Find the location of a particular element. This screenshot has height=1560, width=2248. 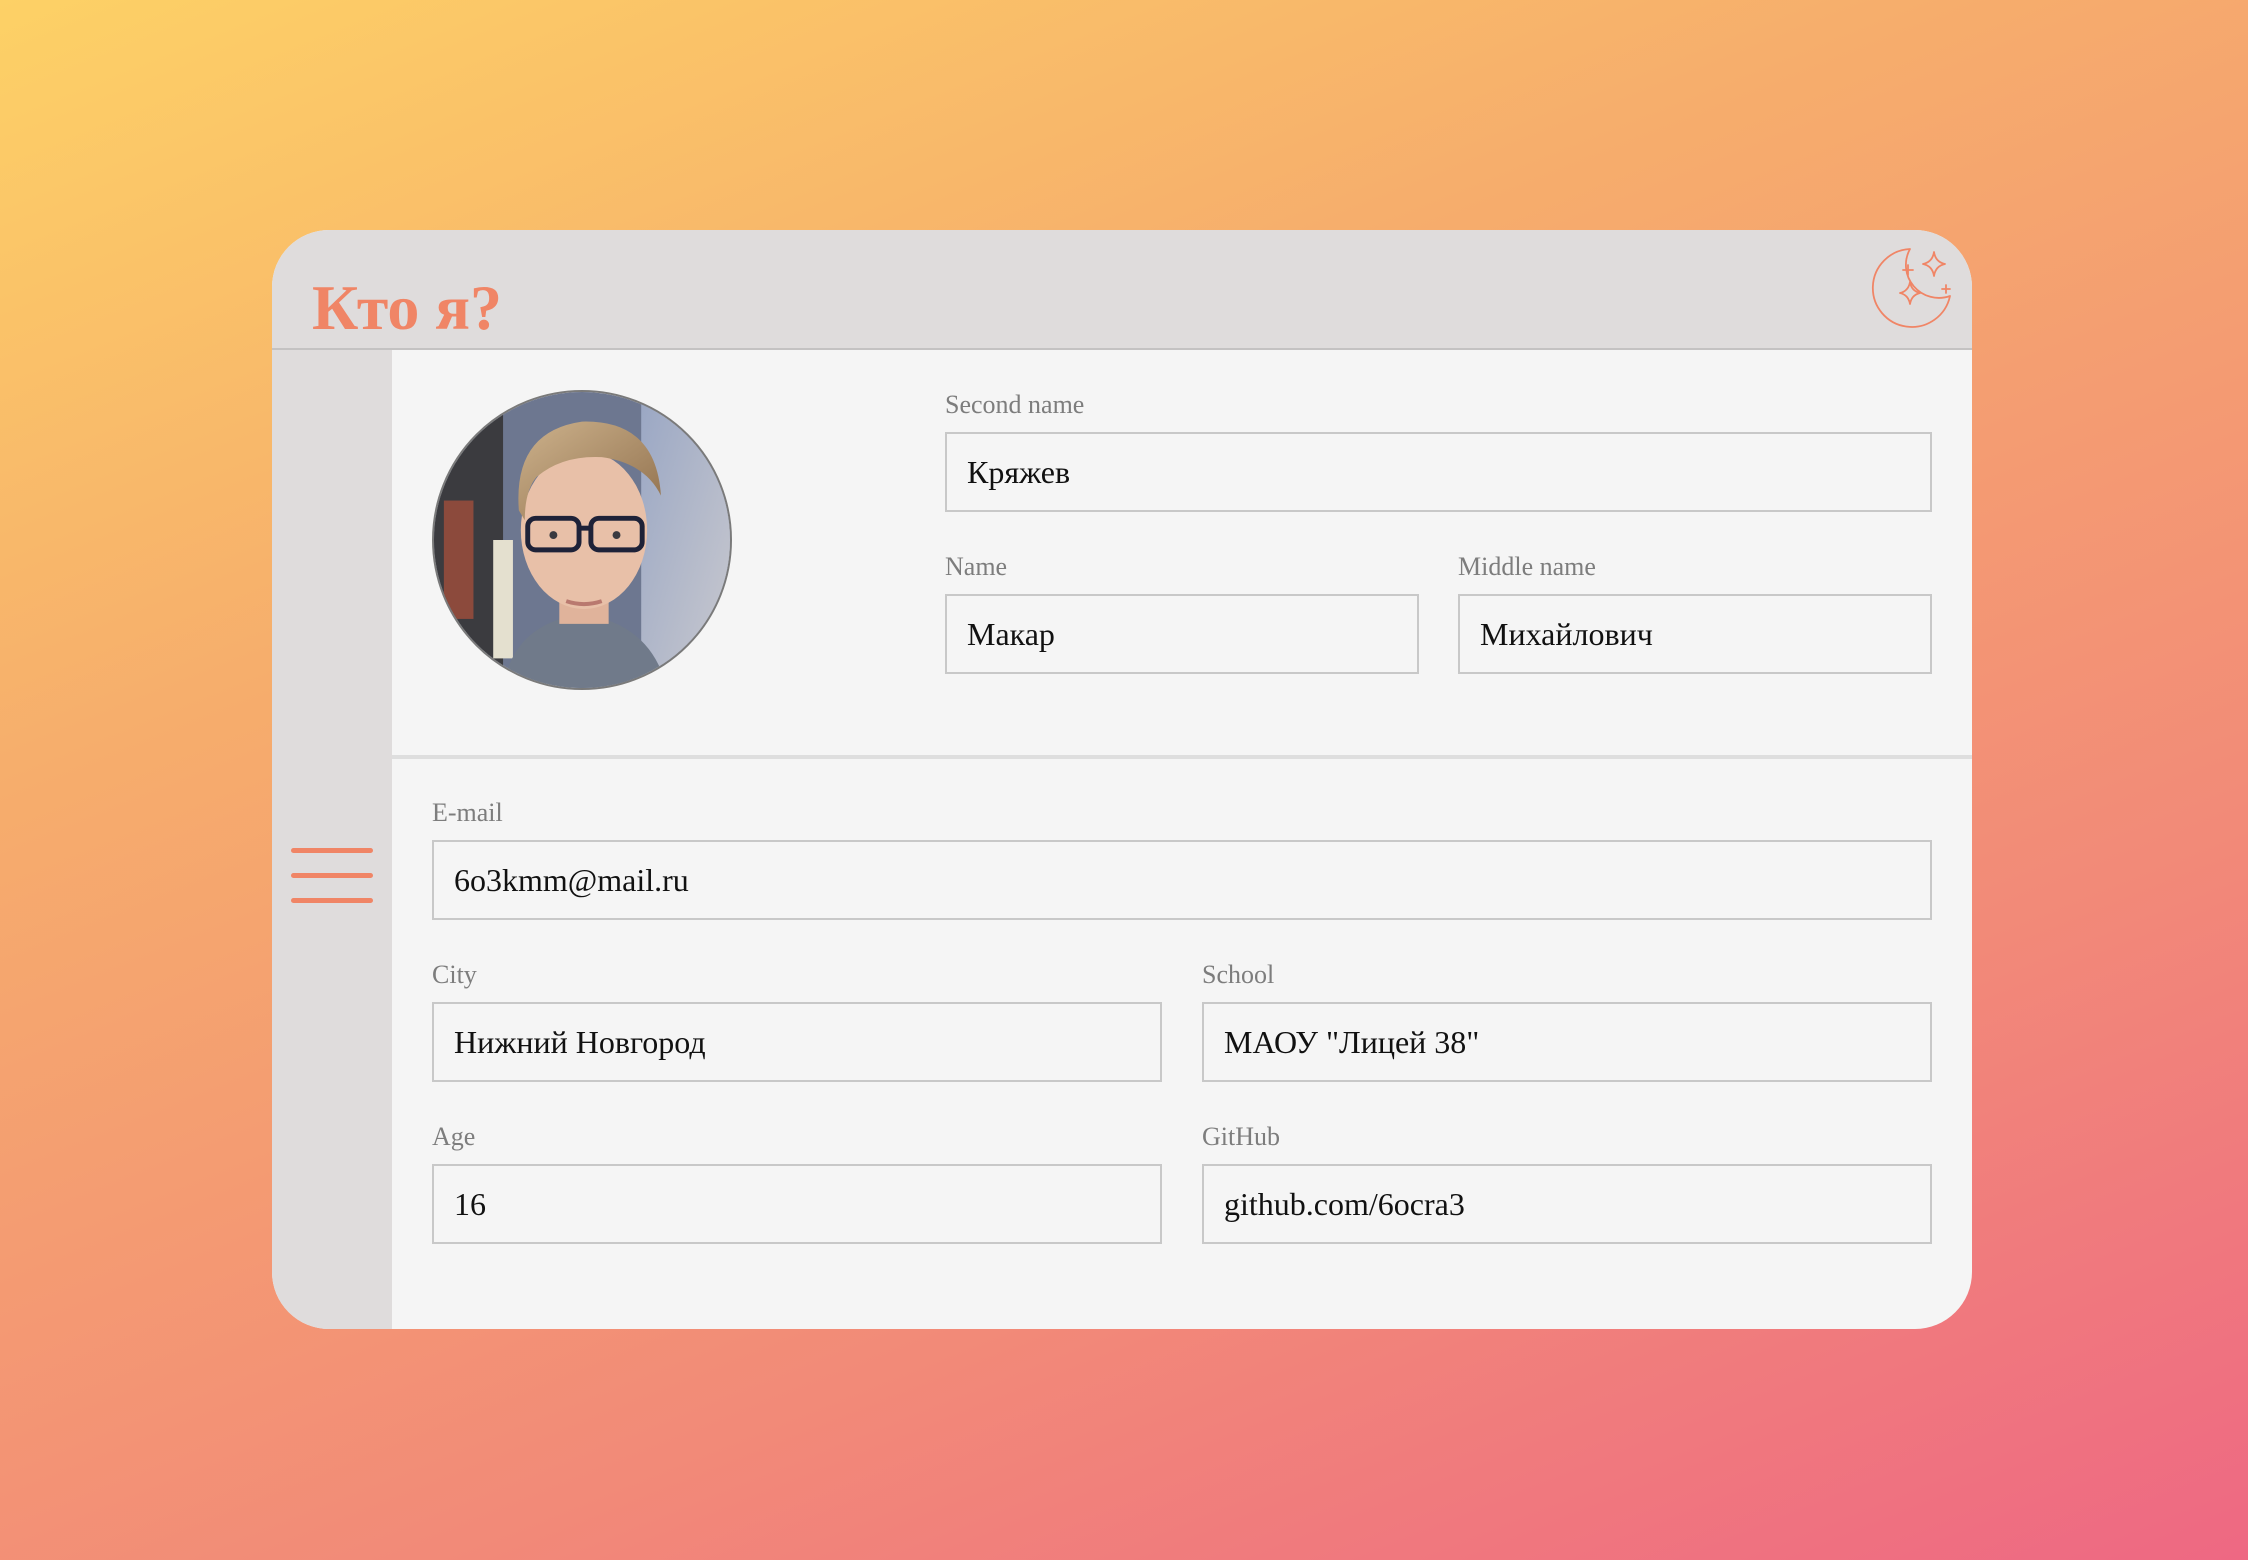

name-label: Name is located at coordinates (976, 566).